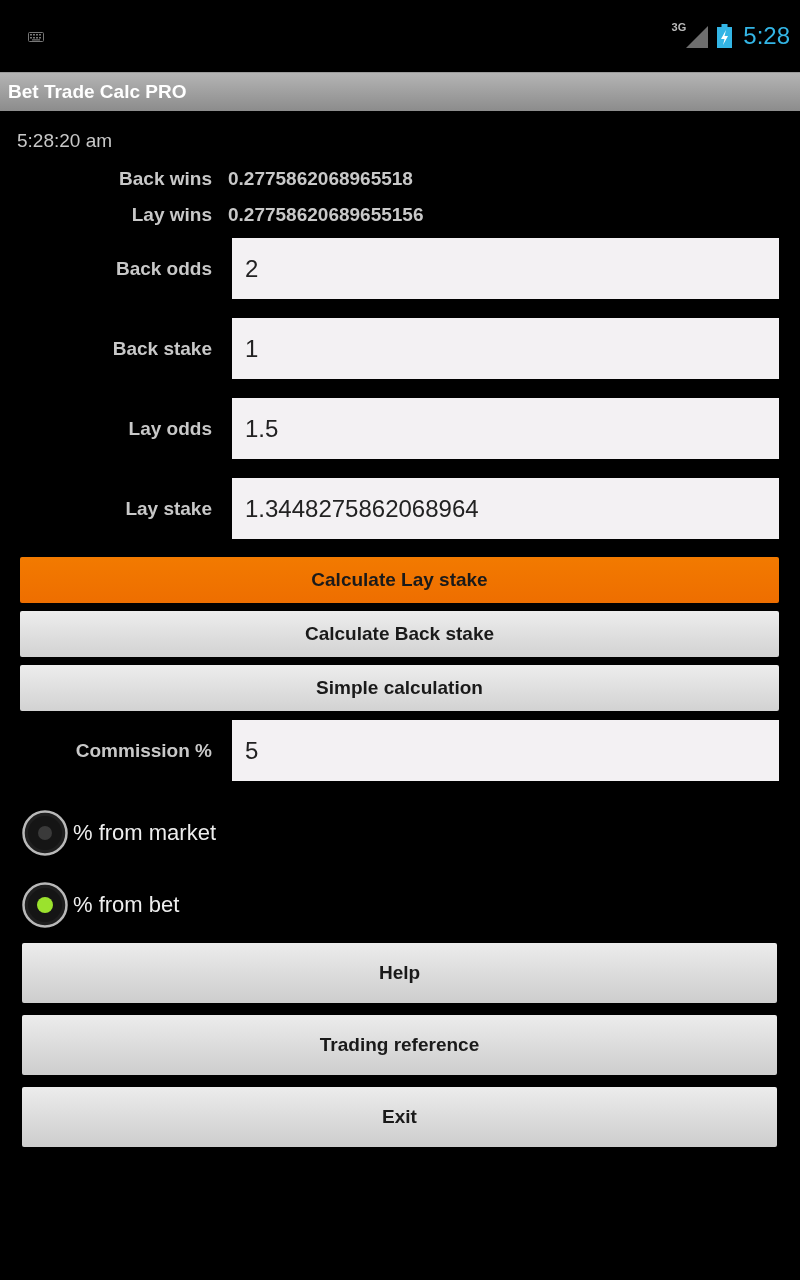 This screenshot has width=800, height=1280. What do you see at coordinates (163, 268) in the screenshot?
I see `field-label: Back odds` at bounding box center [163, 268].